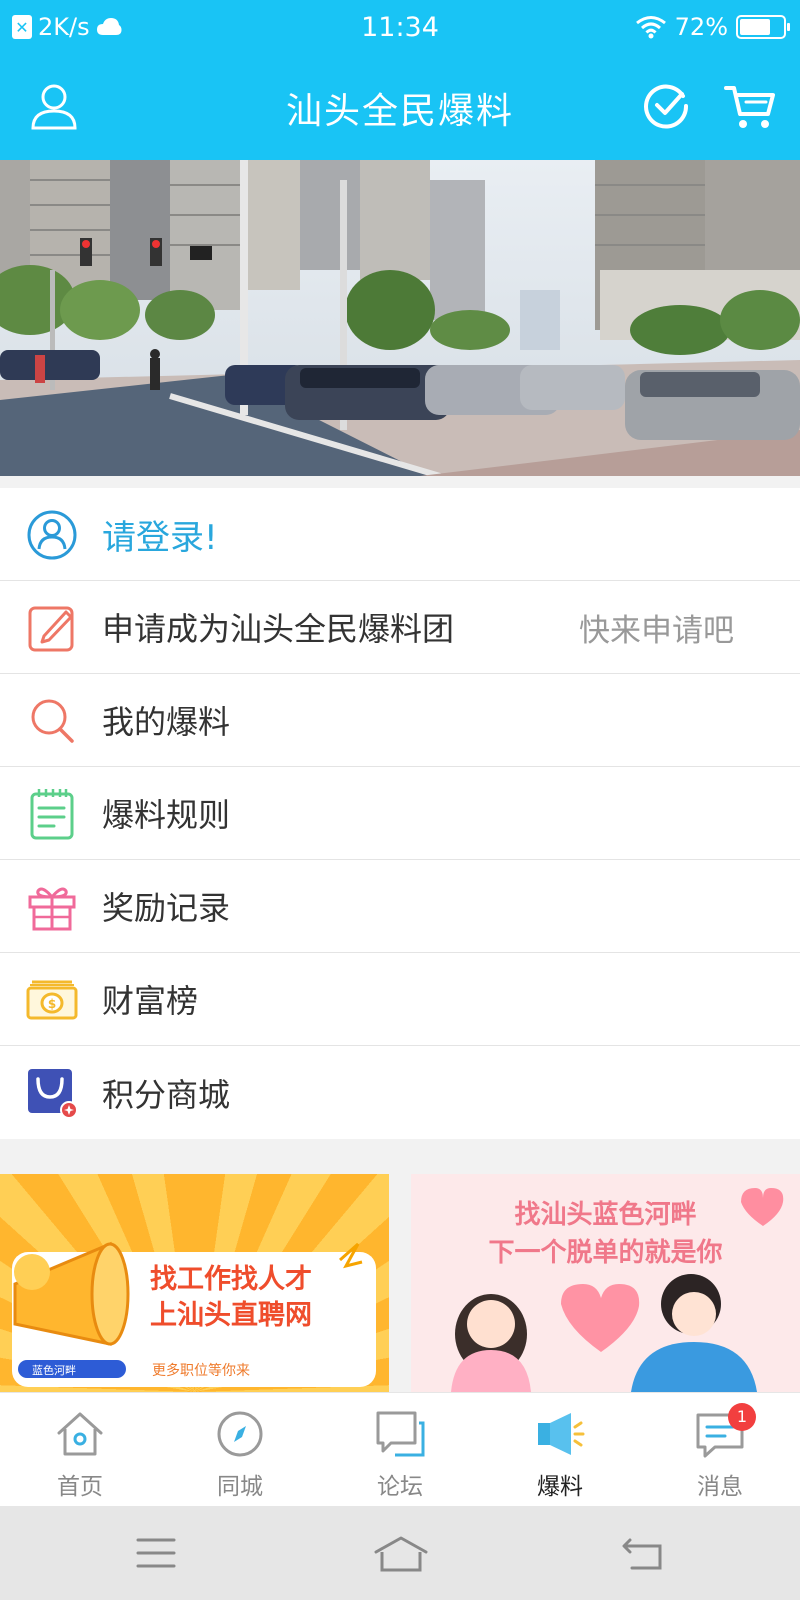 Image resolution: width=800 pixels, height=1600 pixels. Describe the element at coordinates (201, 1371) in the screenshot. I see `ad-recruitment-sub: 更多职位等你来` at that location.